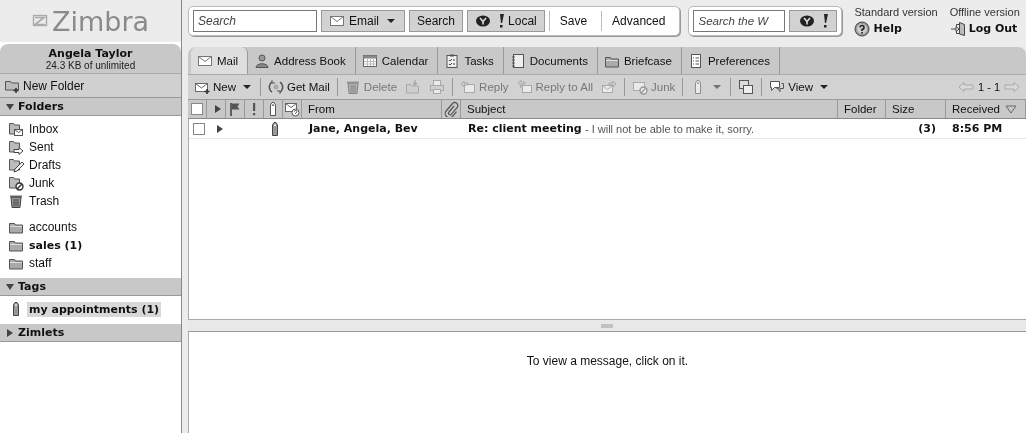 This screenshot has width=1026, height=433. What do you see at coordinates (746, 87) in the screenshot?
I see `windows-icon` at bounding box center [746, 87].